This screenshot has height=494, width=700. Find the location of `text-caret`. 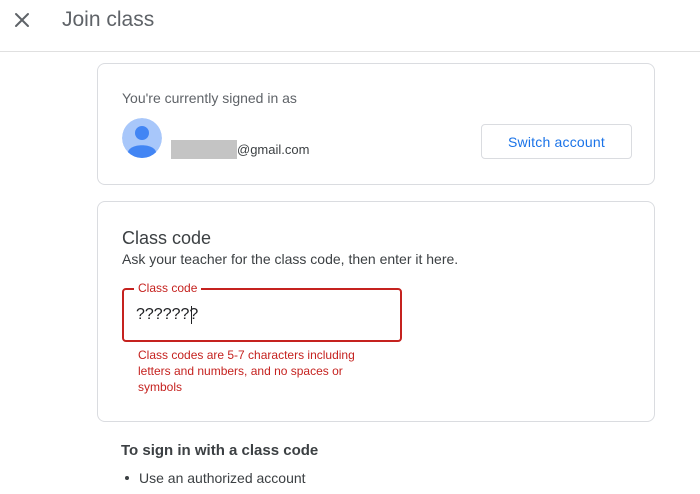

text-caret is located at coordinates (191, 315).